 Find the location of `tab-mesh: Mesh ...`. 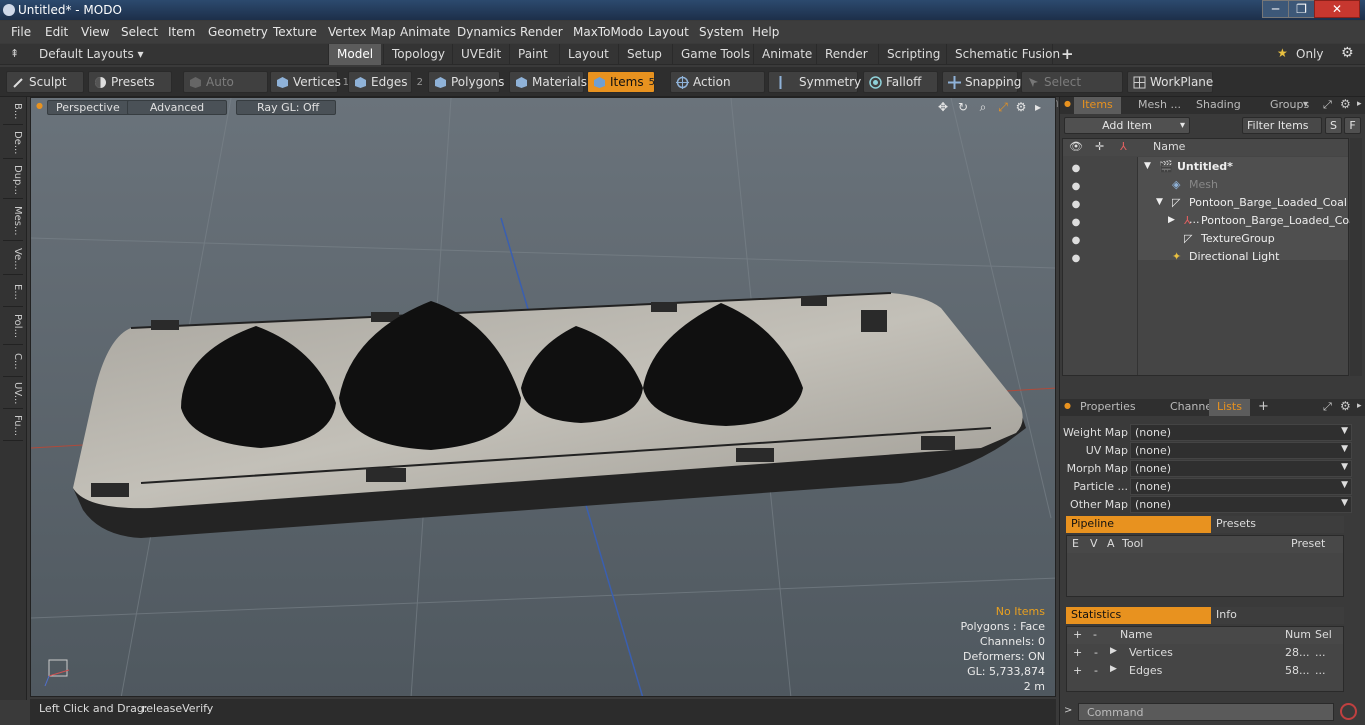

tab-mesh: Mesh ... is located at coordinates (1159, 105).